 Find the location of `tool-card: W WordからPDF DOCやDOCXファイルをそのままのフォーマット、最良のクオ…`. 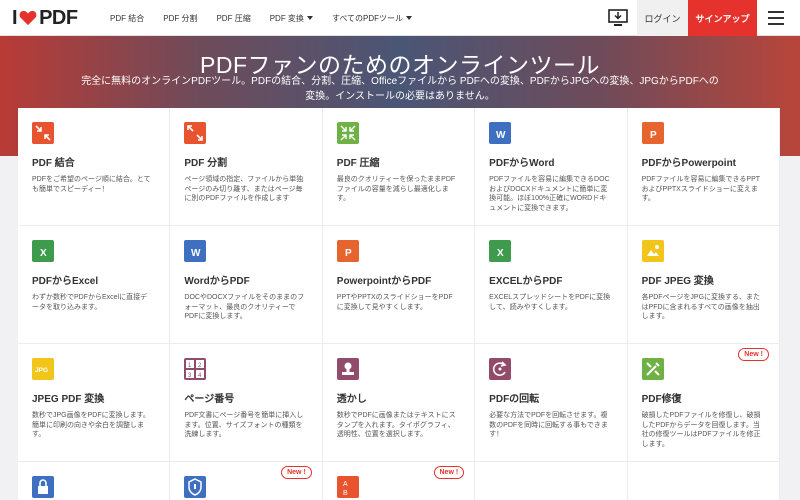

tool-card: W WordからPDF DOCやDOCXファイルをそのままのフォーマット、最良のクオ… is located at coordinates (246, 285).